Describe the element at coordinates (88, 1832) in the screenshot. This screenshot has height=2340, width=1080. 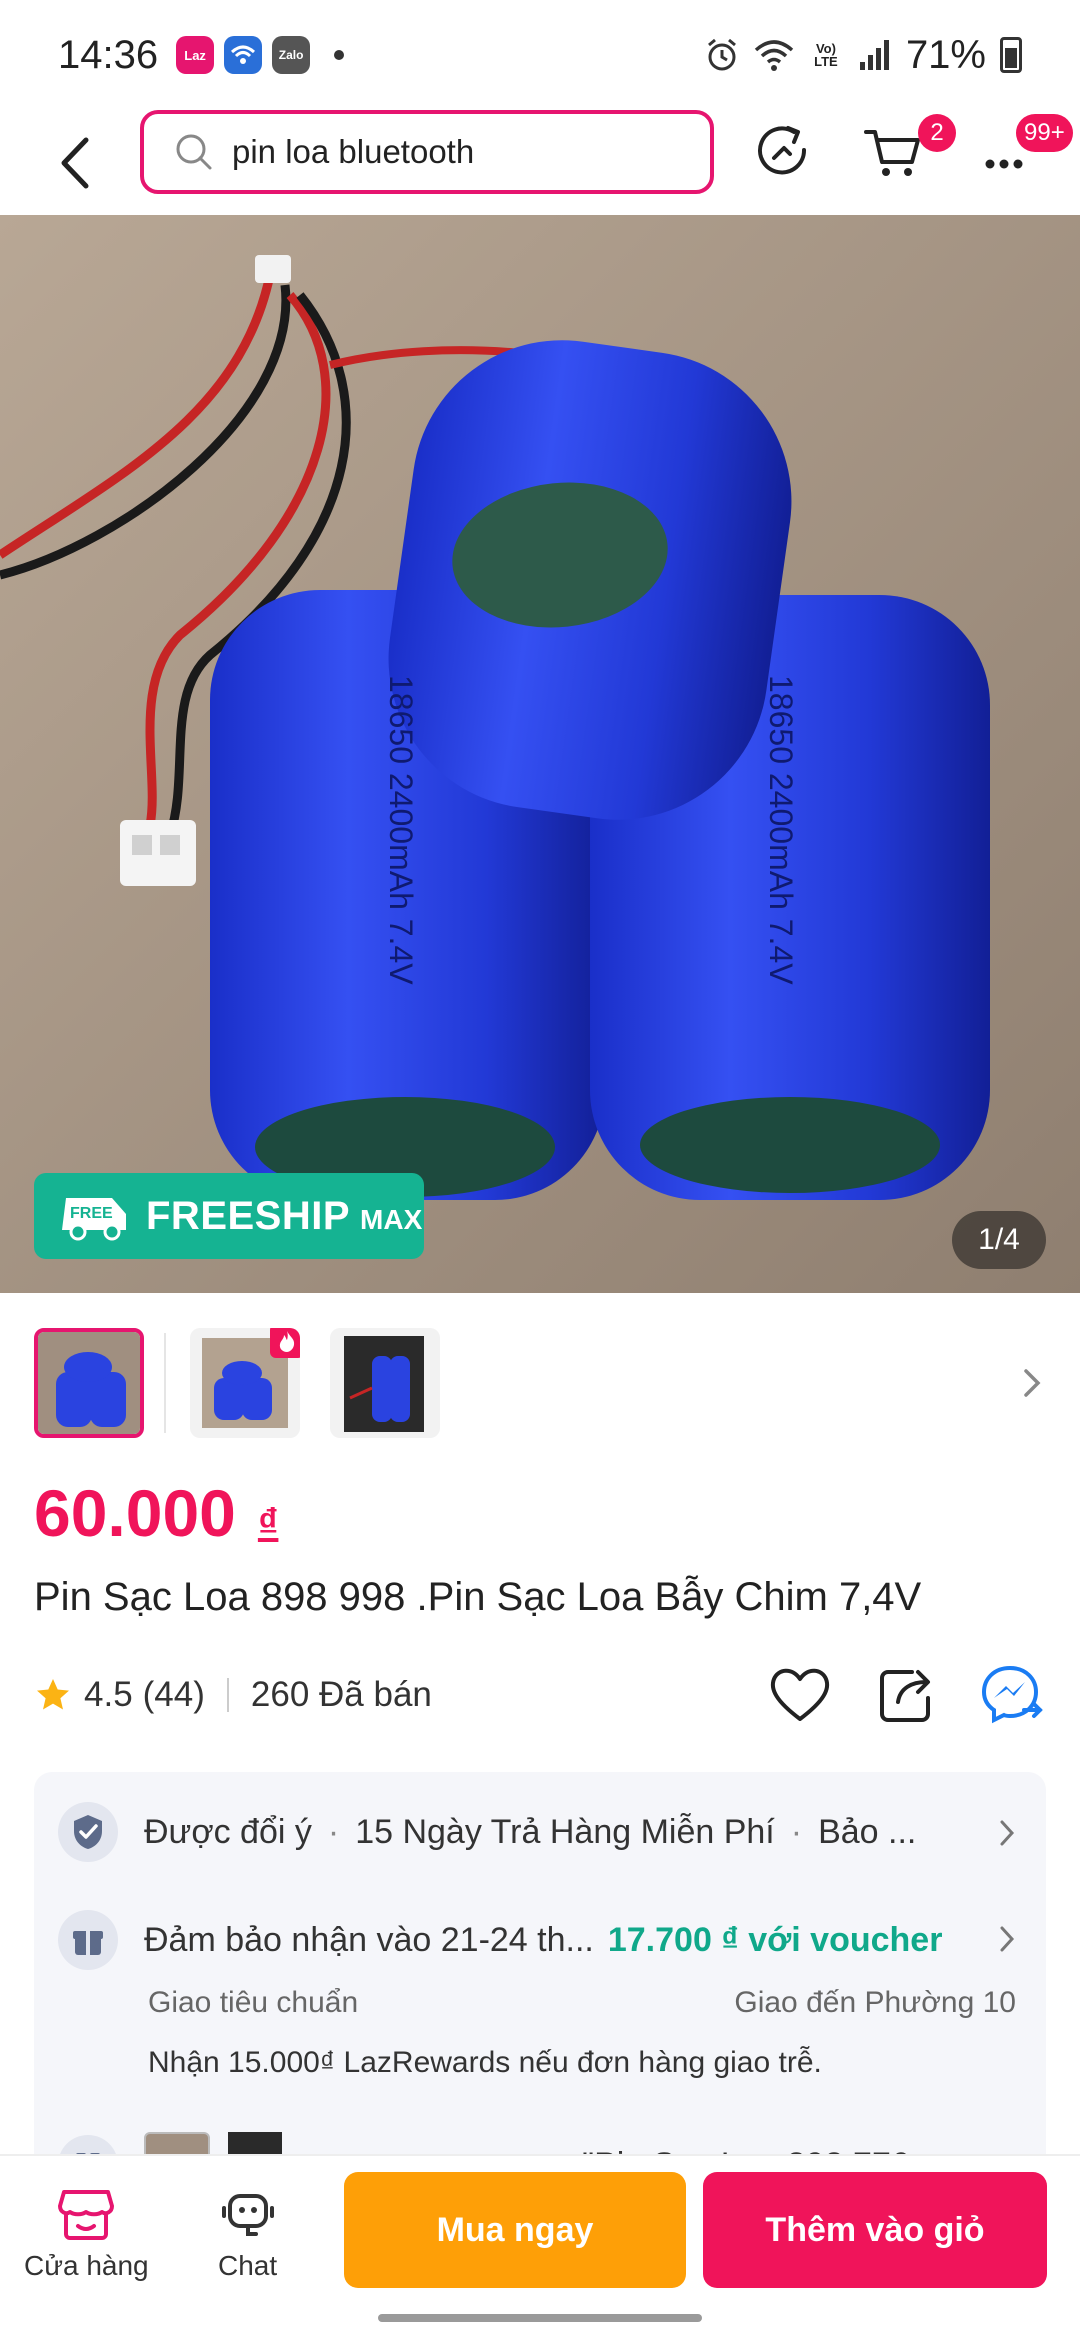
I see `shield-check-icon` at that location.